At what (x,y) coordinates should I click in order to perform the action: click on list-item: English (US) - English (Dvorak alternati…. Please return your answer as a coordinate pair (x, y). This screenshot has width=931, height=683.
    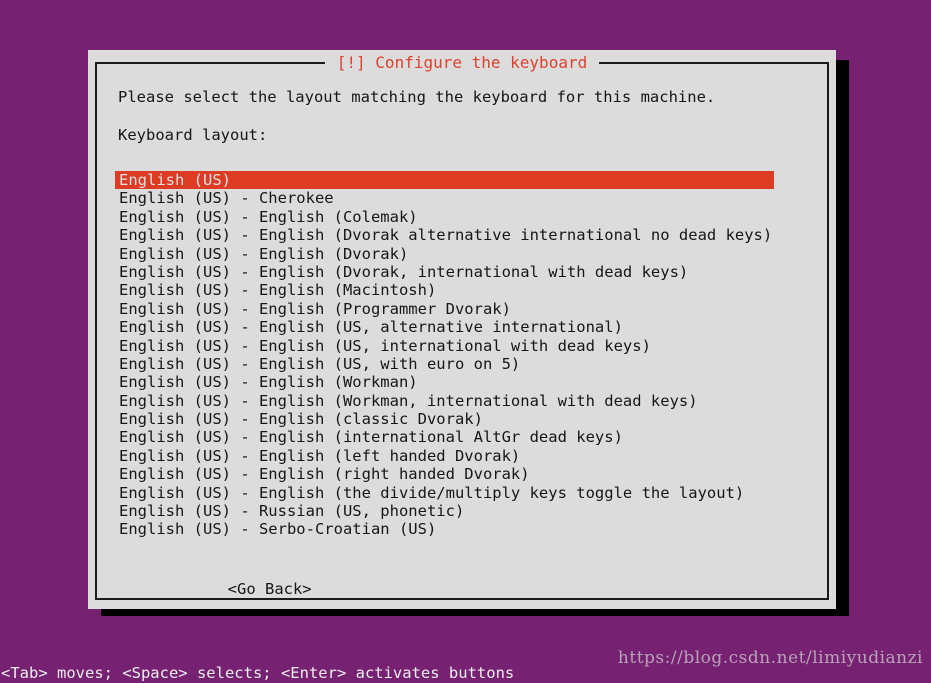
    Looking at the image, I should click on (462, 235).